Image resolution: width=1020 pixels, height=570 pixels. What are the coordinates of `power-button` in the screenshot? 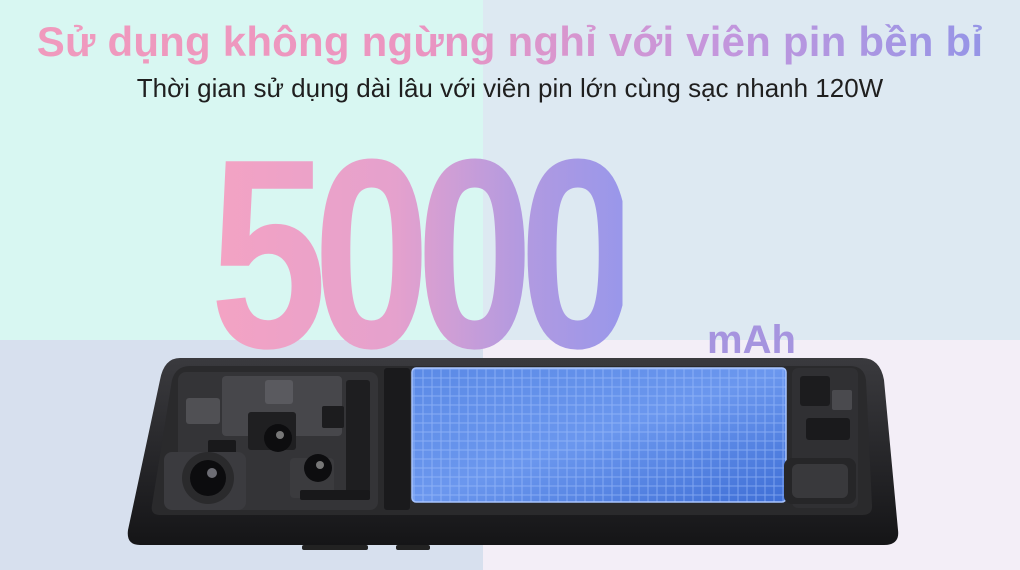 It's located at (413, 547).